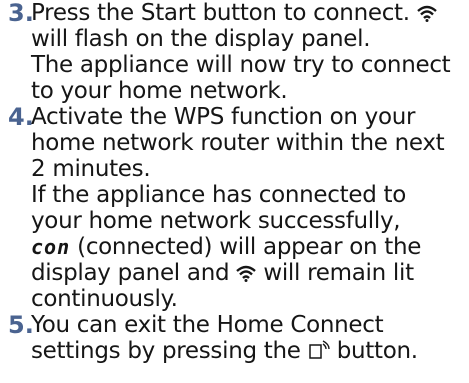 Image resolution: width=469 pixels, height=383 pixels. I want to click on display-code-con: con, so click(51, 247).